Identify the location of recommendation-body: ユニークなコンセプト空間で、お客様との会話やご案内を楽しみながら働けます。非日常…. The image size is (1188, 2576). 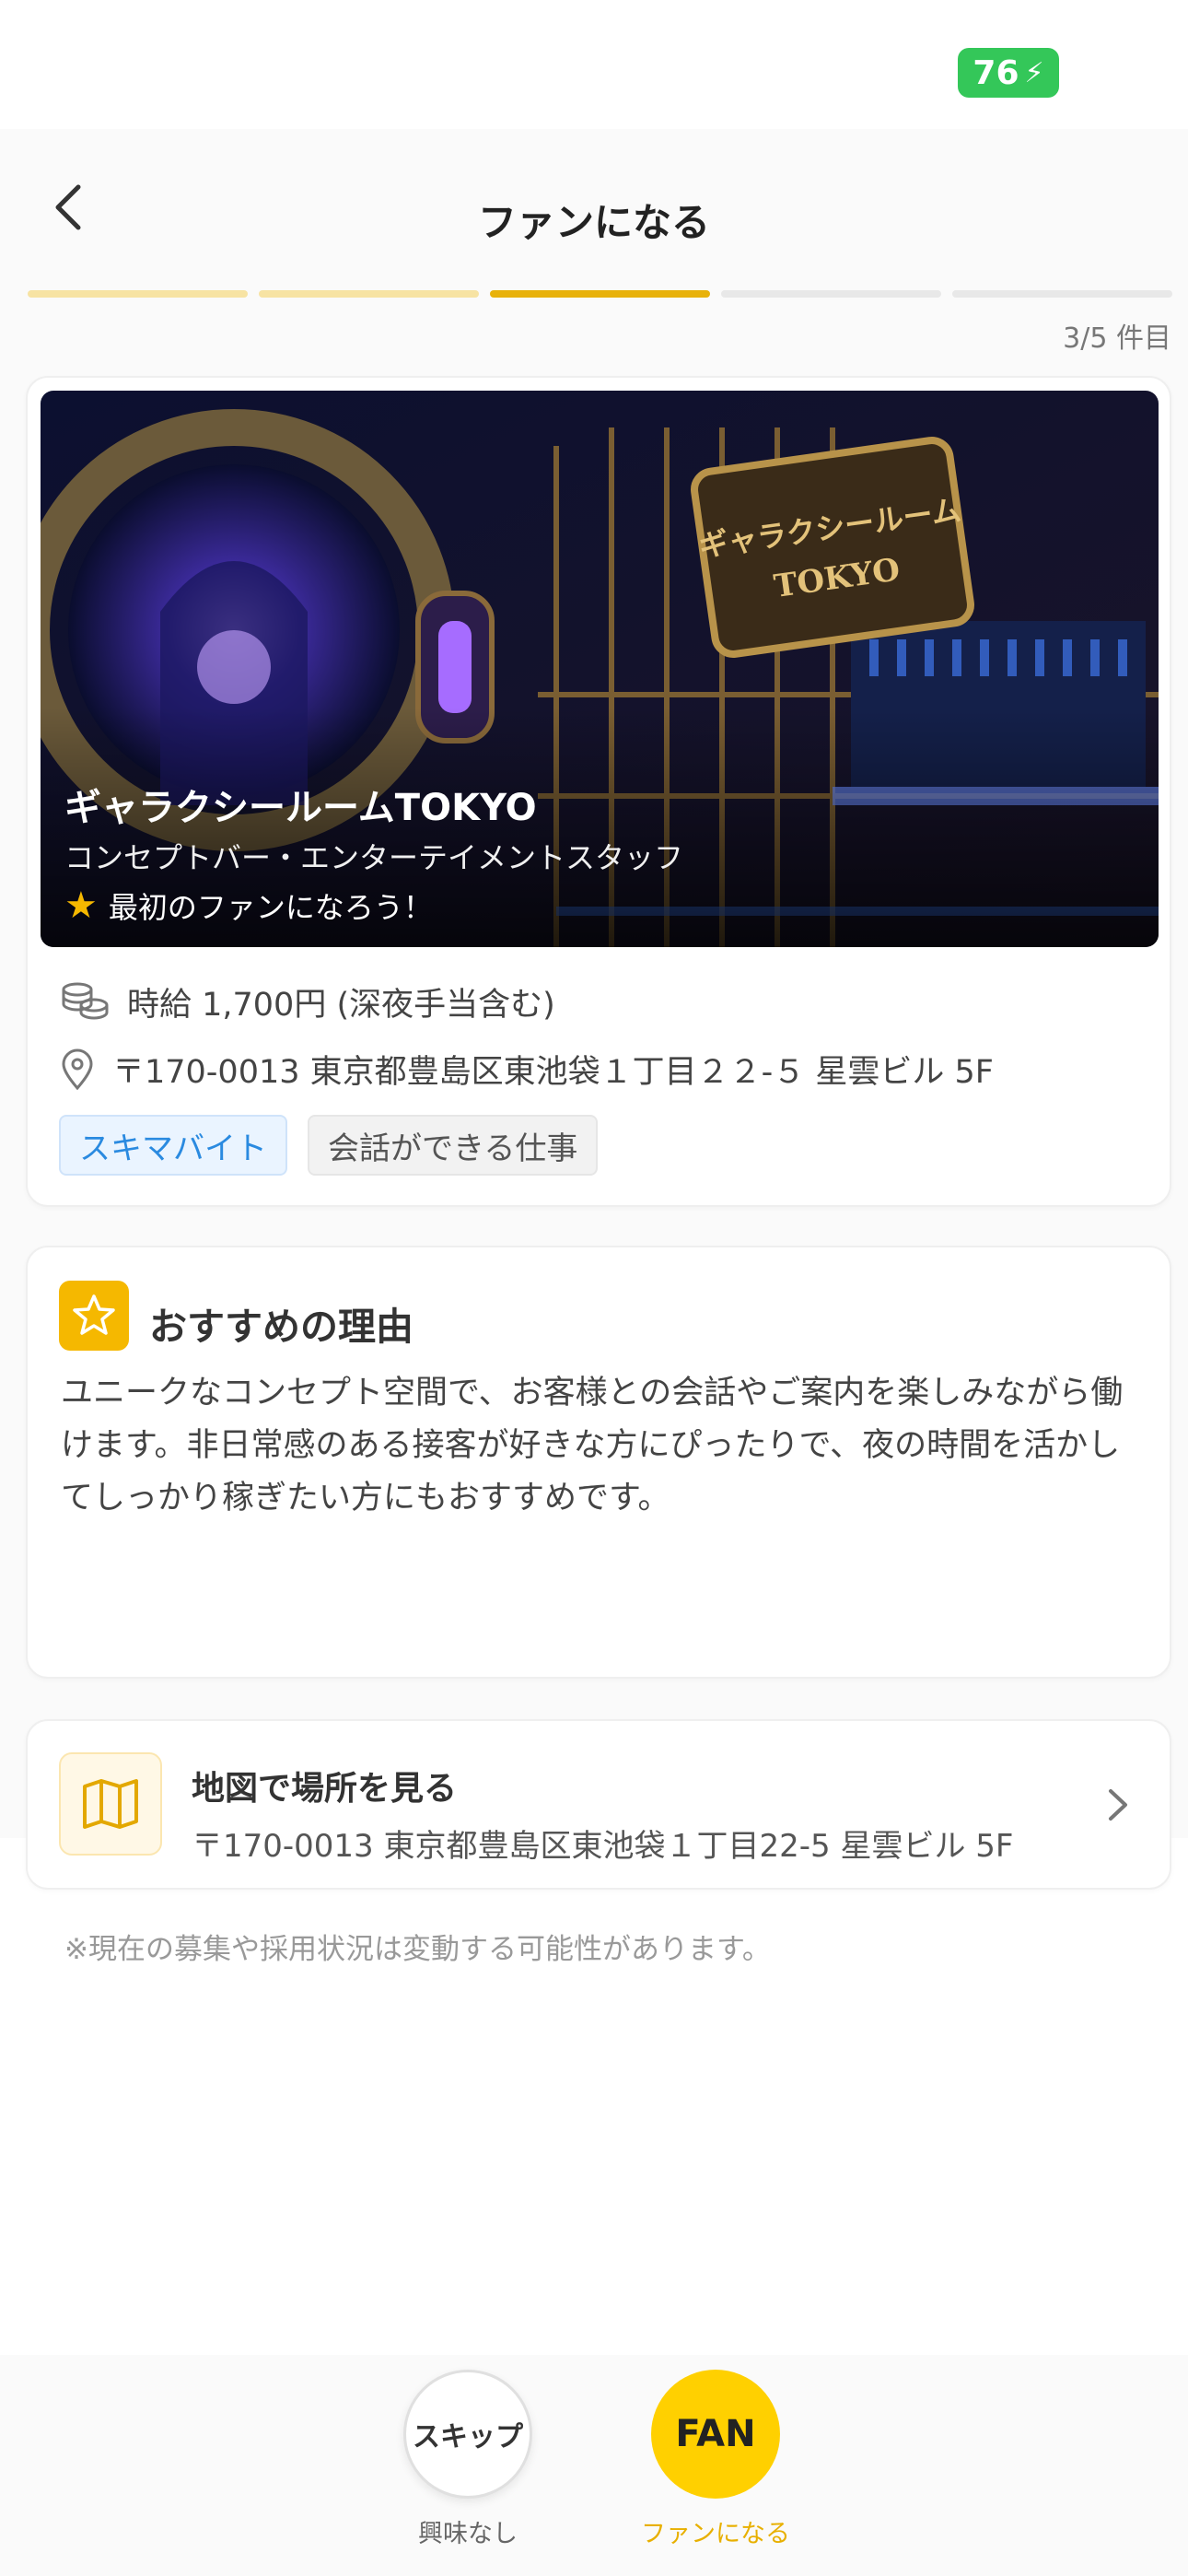
(592, 1445).